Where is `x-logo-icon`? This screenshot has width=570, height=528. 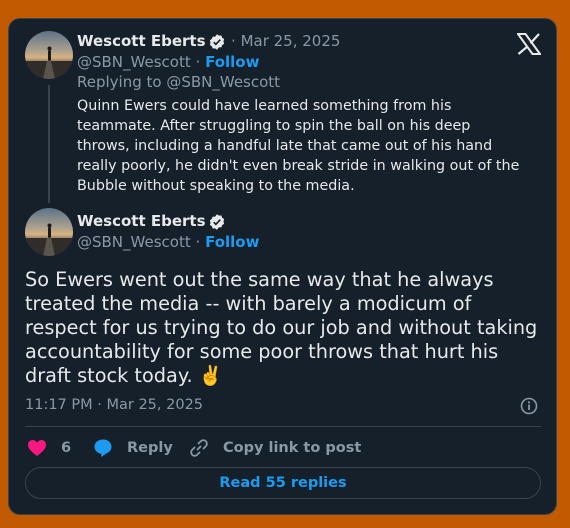
x-logo-icon is located at coordinates (529, 44).